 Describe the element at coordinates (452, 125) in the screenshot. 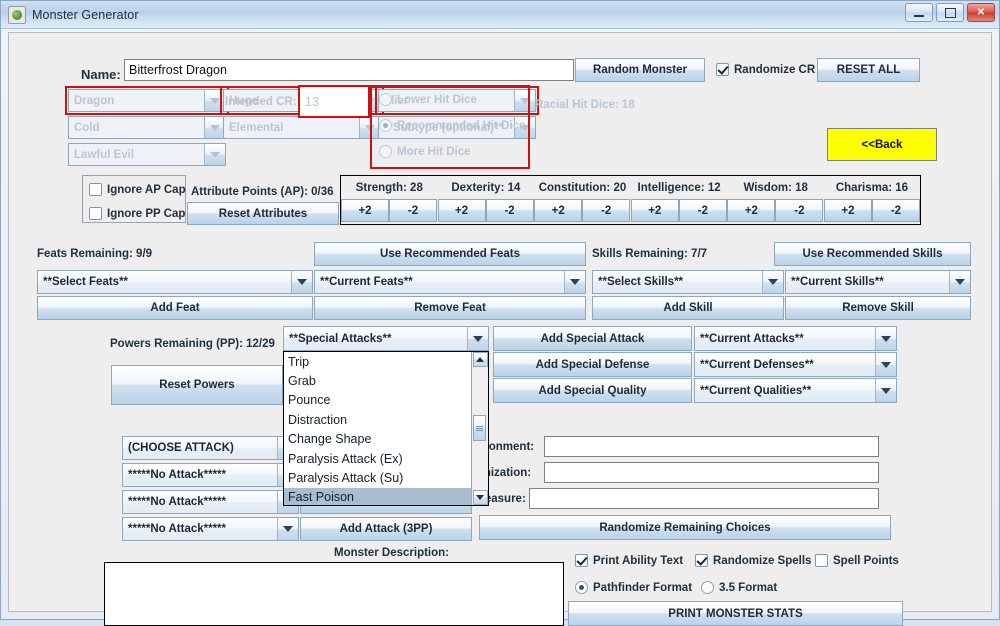

I see `radio-recommended-hit-dice: Recommended Hit Dice` at that location.